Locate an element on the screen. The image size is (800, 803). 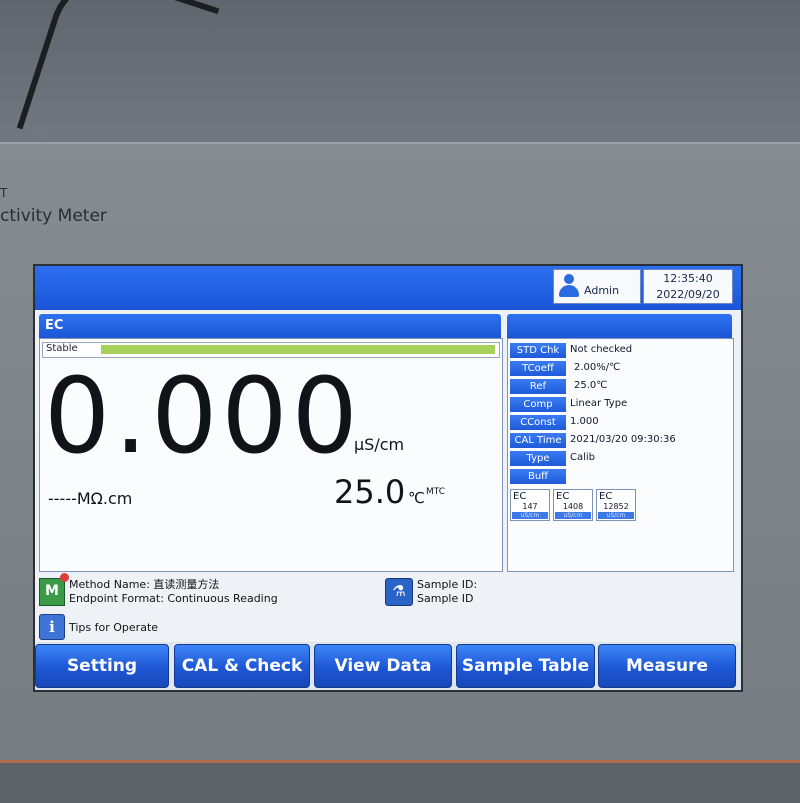
clock-time: 12:35:40 is located at coordinates (688, 278).